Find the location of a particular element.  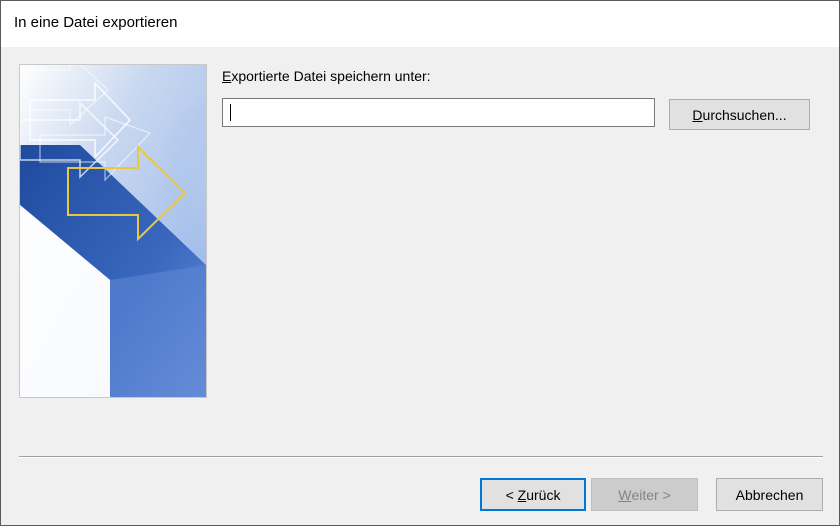

footer-separator is located at coordinates (421, 457).